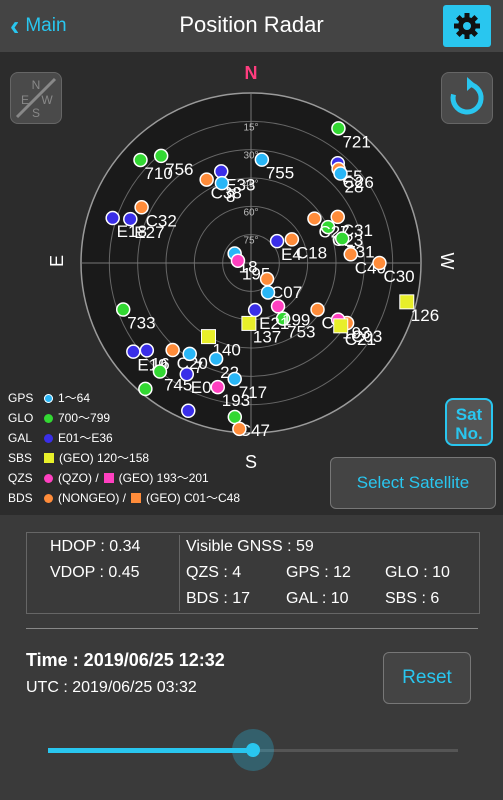 The height and width of the screenshot is (800, 503). Describe the element at coordinates (291, 254) in the screenshot. I see `satellite-label: E4` at that location.